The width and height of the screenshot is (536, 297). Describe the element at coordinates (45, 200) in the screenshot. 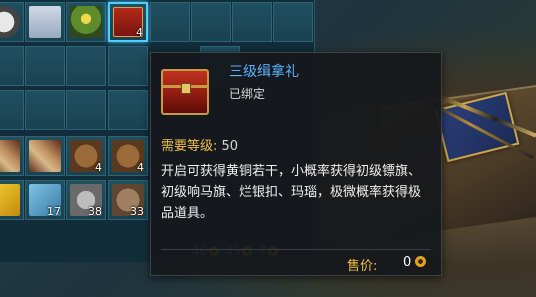

I see `inventory-slot: 17` at that location.